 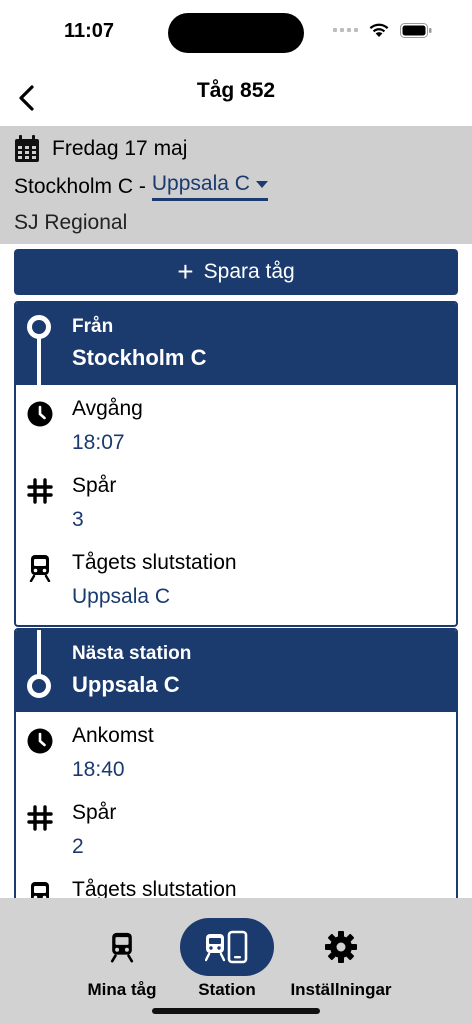 I want to click on detail-label: Avgång, so click(x=107, y=408).